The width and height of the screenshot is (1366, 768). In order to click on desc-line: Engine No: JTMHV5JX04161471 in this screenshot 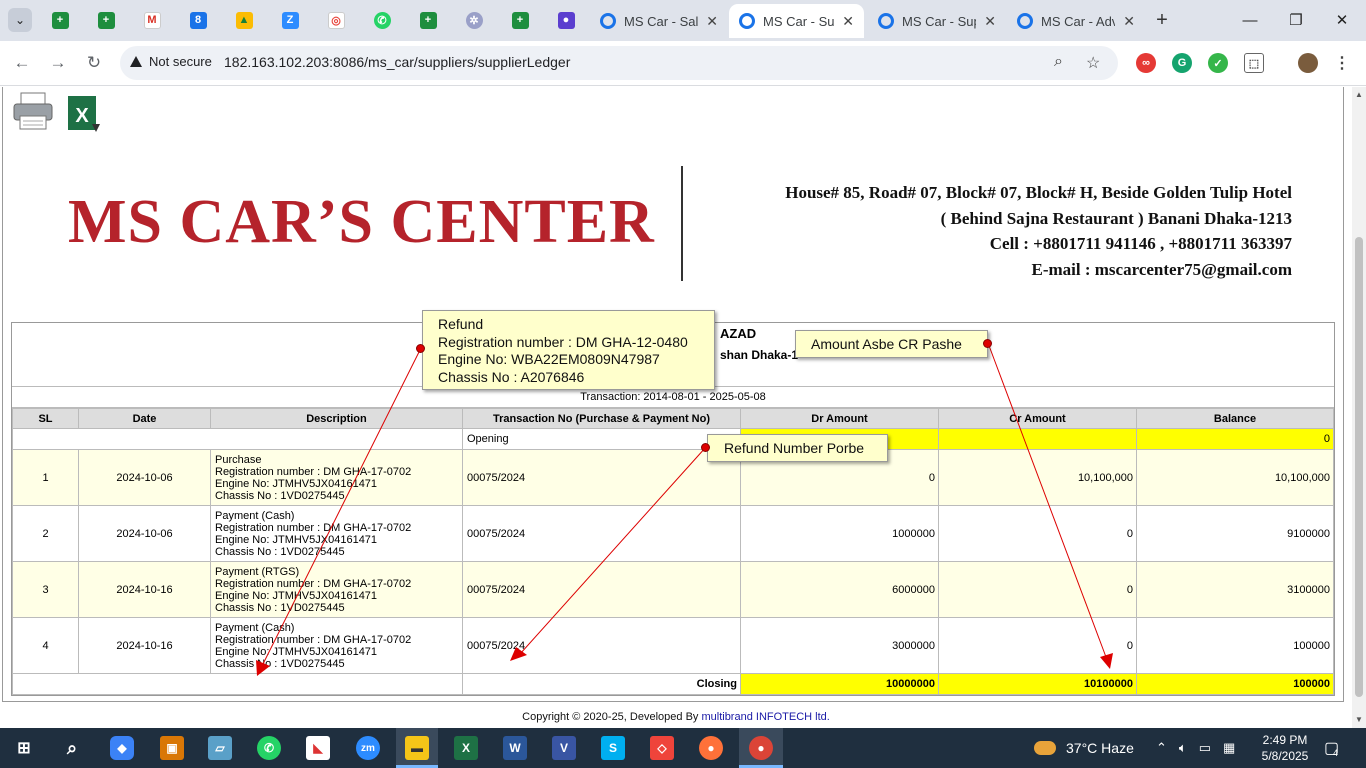, I will do `click(296, 483)`.